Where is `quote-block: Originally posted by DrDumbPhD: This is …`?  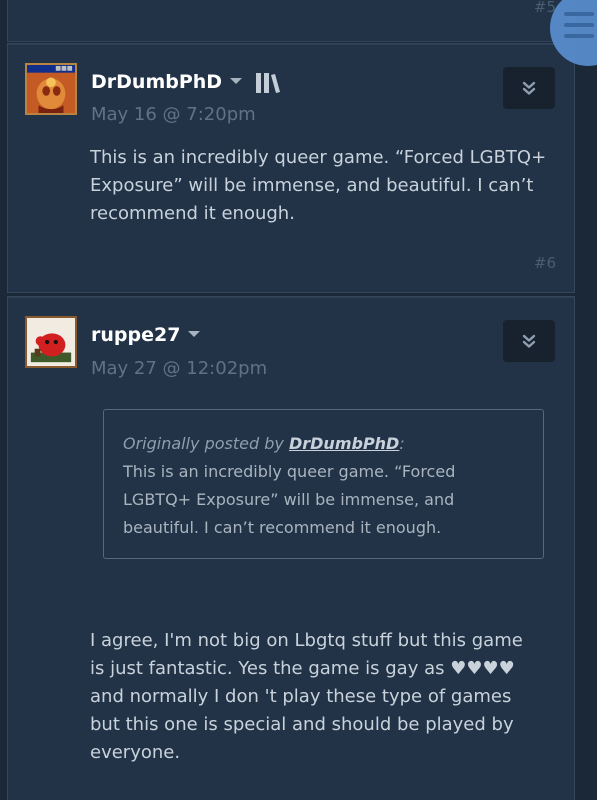 quote-block: Originally posted by DrDumbPhD: This is … is located at coordinates (323, 484).